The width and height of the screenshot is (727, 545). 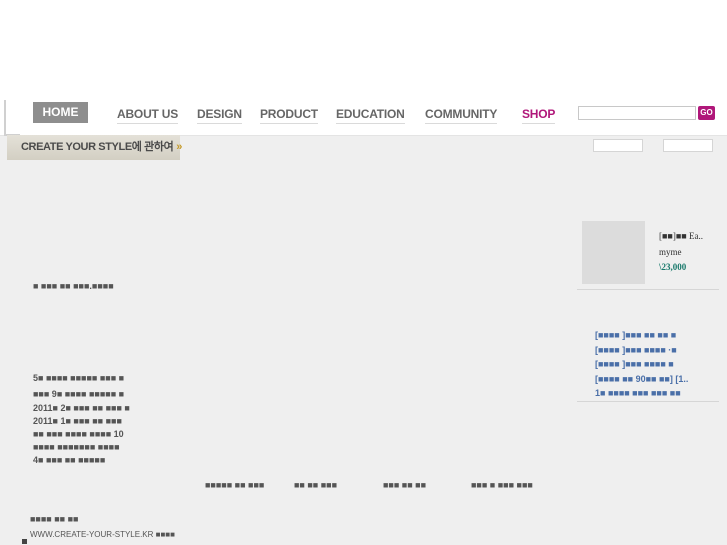 What do you see at coordinates (97, 147) in the screenshot?
I see `banner-text: CREATE YOUR STYLE에 관하여` at bounding box center [97, 147].